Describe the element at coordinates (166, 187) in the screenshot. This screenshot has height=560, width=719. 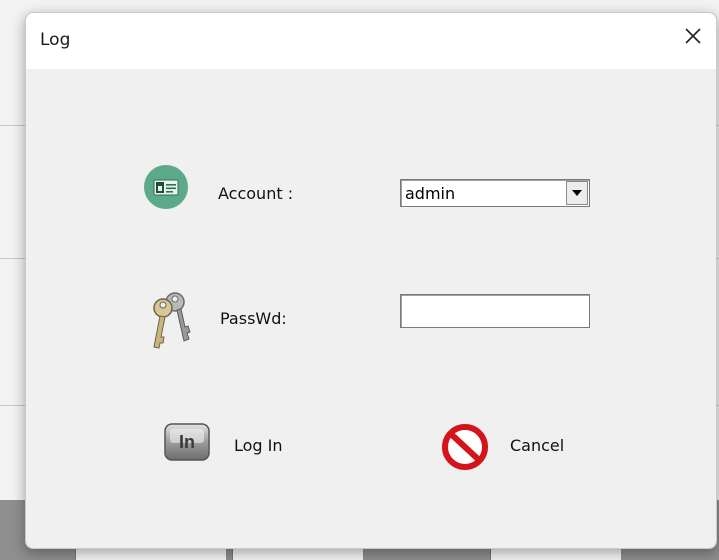
I see `account-card-icon` at that location.